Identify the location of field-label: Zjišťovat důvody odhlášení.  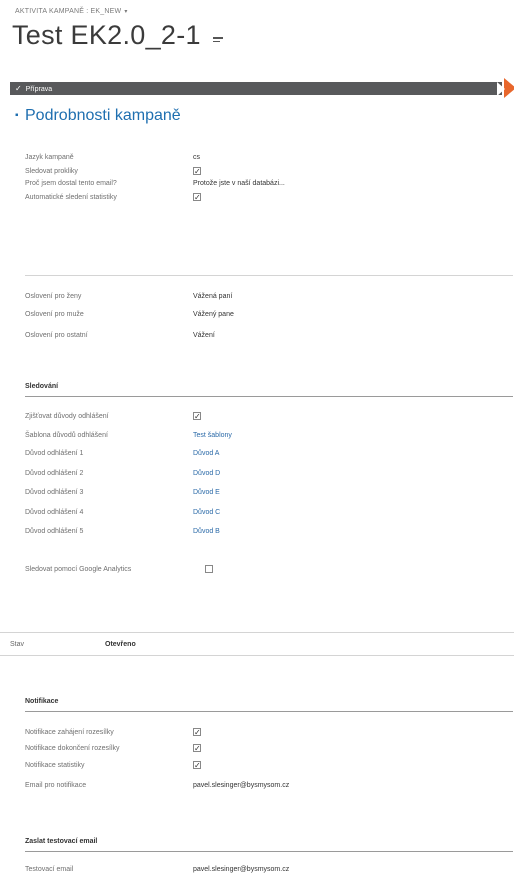
(67, 416).